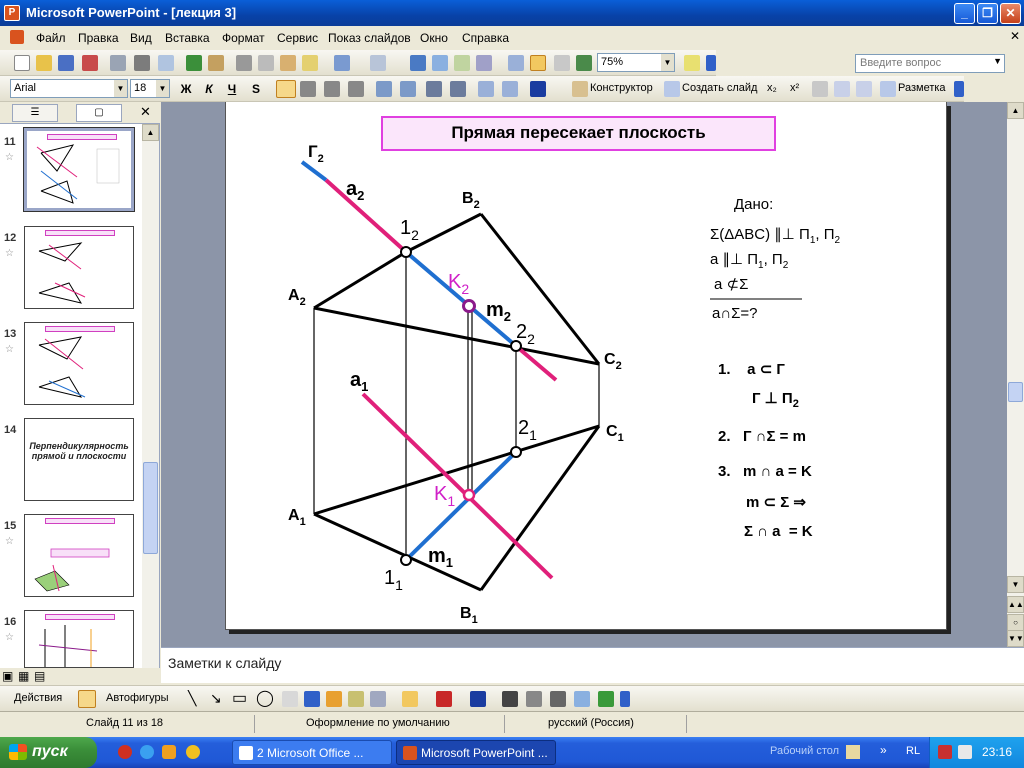  I want to click on oval-icon: ◯, so click(265, 698).